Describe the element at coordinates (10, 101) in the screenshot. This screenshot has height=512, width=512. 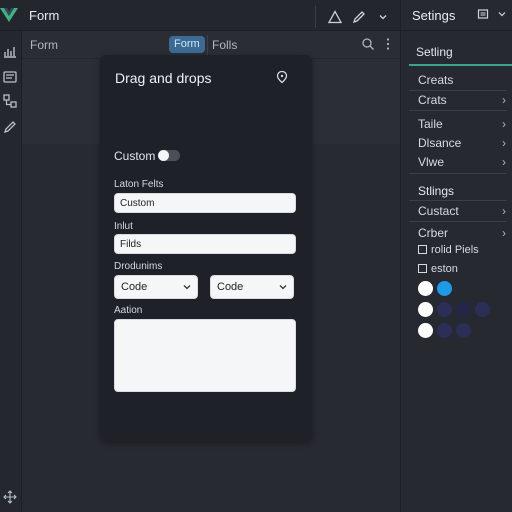
I see `components-icon` at that location.